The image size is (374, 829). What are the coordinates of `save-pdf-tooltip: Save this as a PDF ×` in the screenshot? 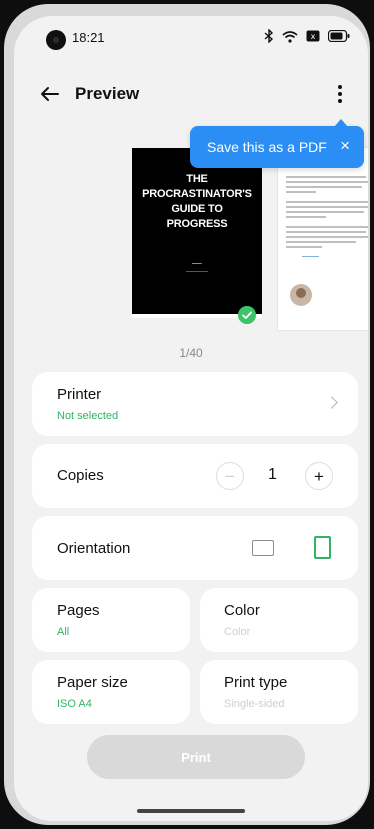 It's located at (277, 143).